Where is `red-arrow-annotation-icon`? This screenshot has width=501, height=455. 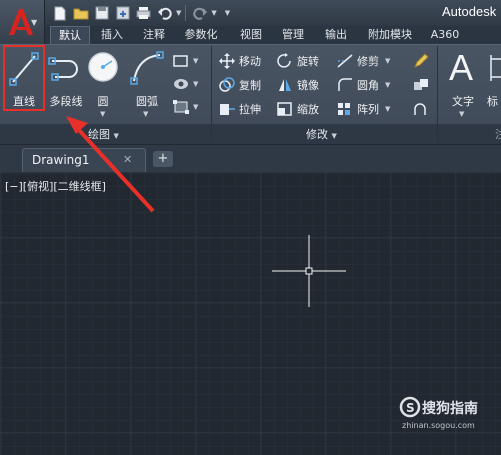
red-arrow-annotation-icon is located at coordinates (110, 164).